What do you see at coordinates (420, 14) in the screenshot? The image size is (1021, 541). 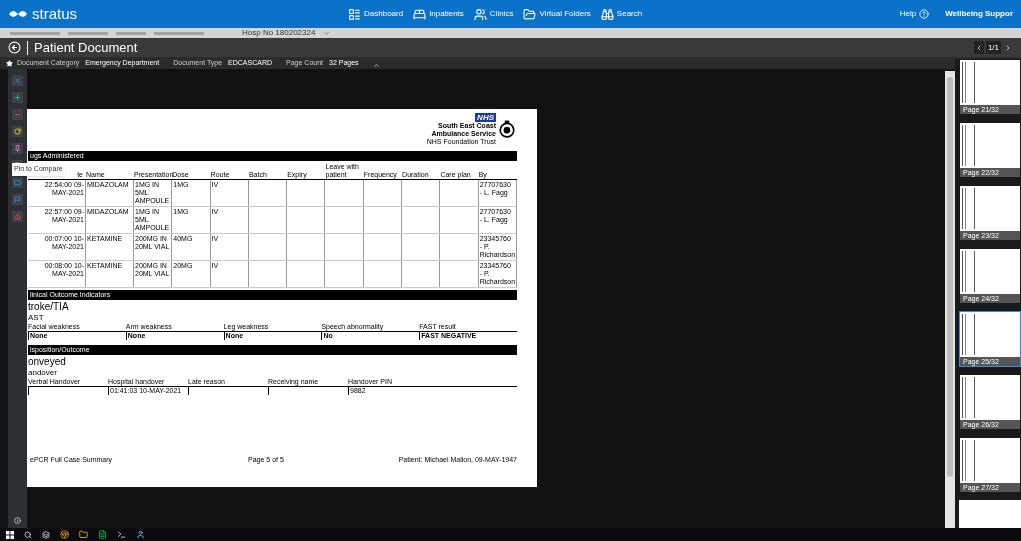 I see `inpatients-icon` at bounding box center [420, 14].